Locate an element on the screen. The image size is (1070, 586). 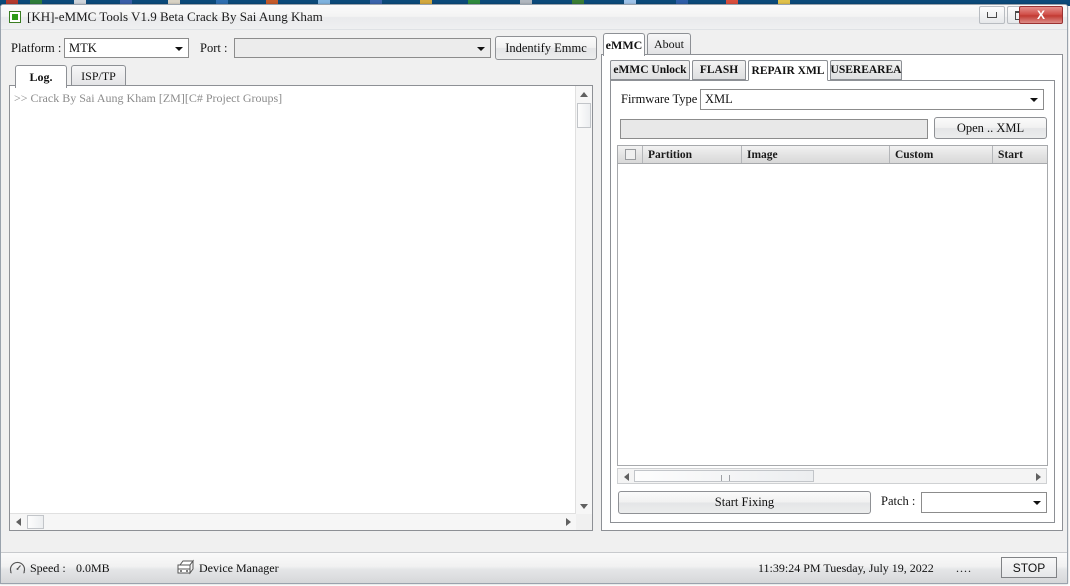
close-icon: X is located at coordinates (1040, 15).